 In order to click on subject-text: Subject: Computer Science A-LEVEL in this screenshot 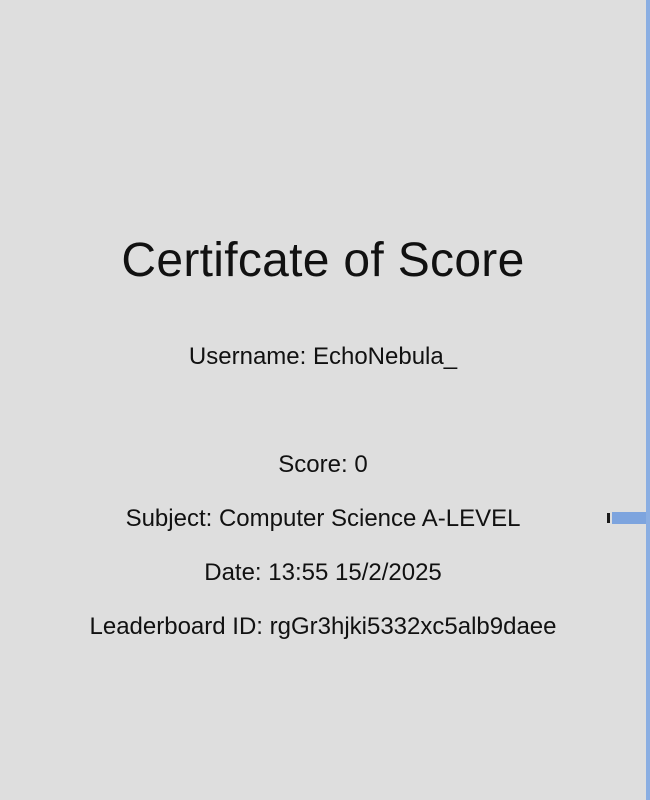, I will do `click(323, 518)`.